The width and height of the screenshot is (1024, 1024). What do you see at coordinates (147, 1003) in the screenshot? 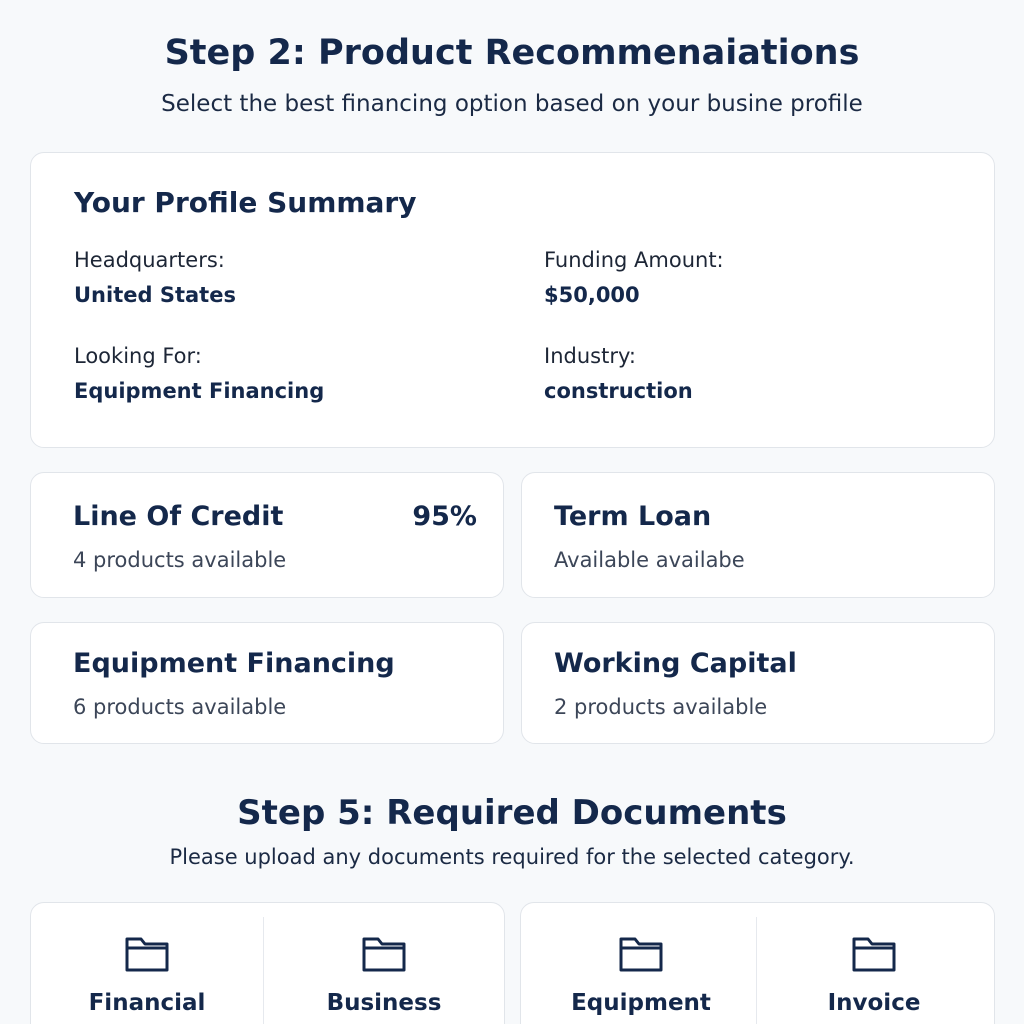
I see `document-label: Financial` at bounding box center [147, 1003].